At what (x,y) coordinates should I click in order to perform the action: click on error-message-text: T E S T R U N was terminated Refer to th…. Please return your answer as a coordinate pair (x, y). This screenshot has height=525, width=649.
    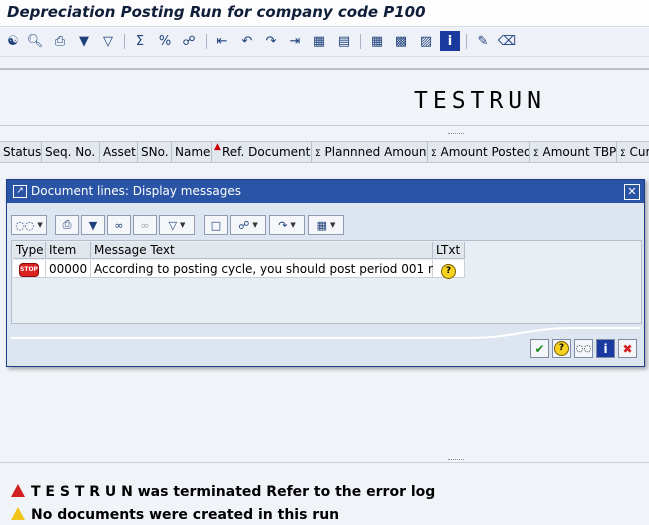
    Looking at the image, I should click on (233, 492).